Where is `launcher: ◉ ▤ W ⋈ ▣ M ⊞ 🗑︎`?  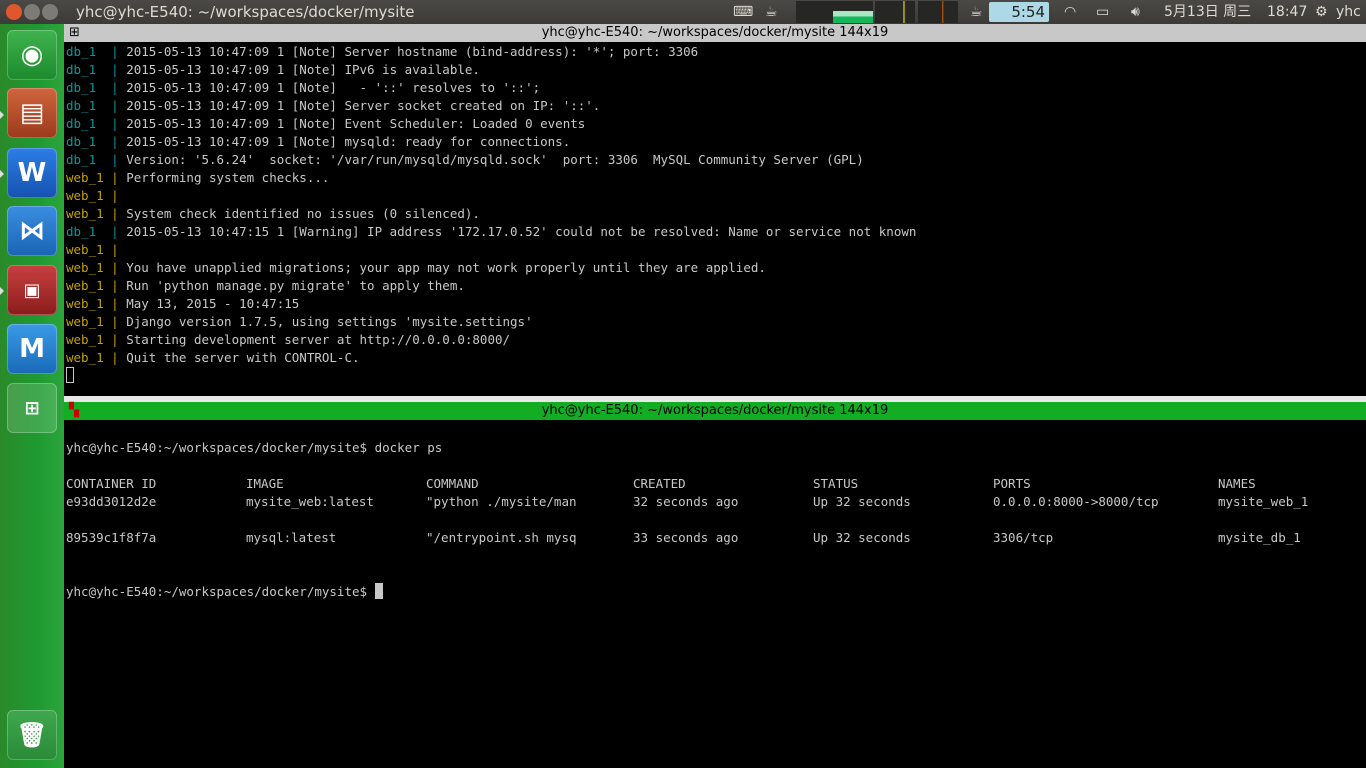 launcher: ◉ ▤ W ⋈ ▣ M ⊞ 🗑︎ is located at coordinates (32, 396).